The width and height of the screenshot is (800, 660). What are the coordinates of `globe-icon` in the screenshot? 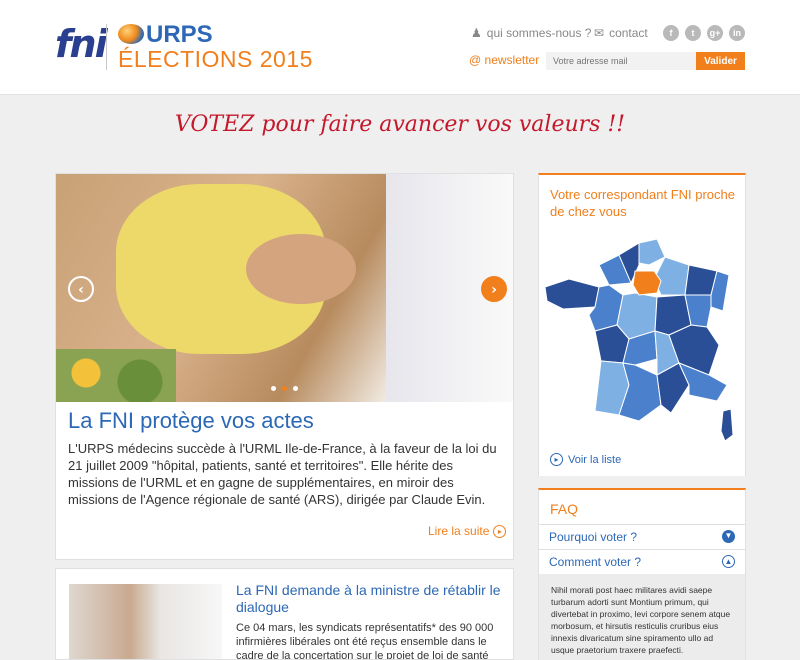 It's located at (131, 34).